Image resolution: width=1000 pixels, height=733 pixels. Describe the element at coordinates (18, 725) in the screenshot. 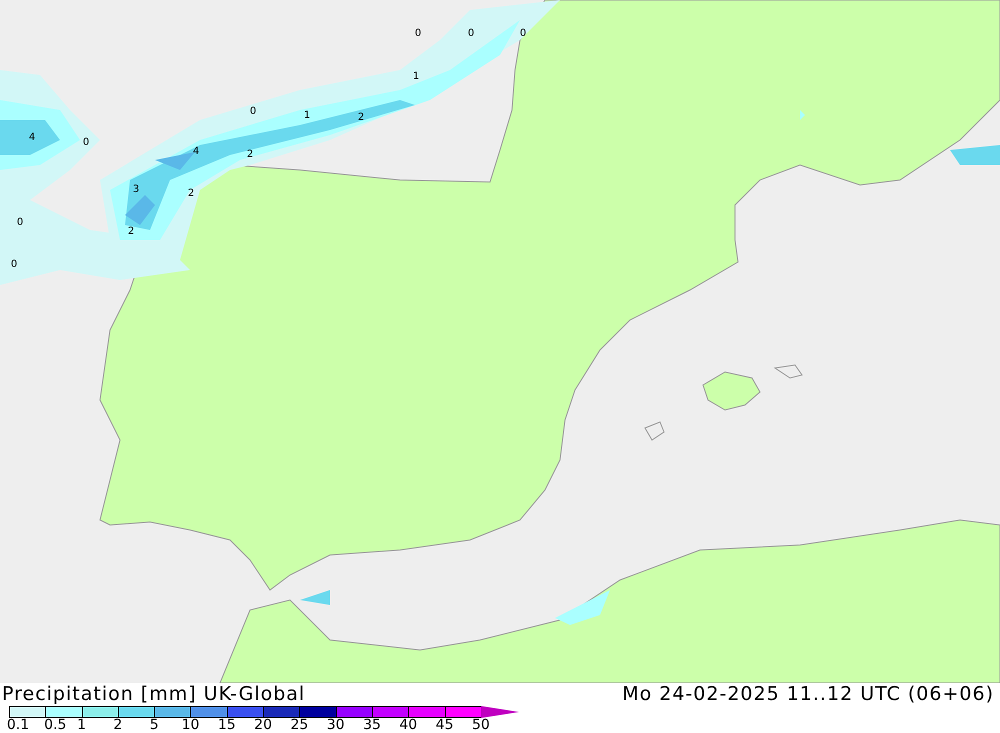

I see `scale-tick-label: 0.1` at that location.